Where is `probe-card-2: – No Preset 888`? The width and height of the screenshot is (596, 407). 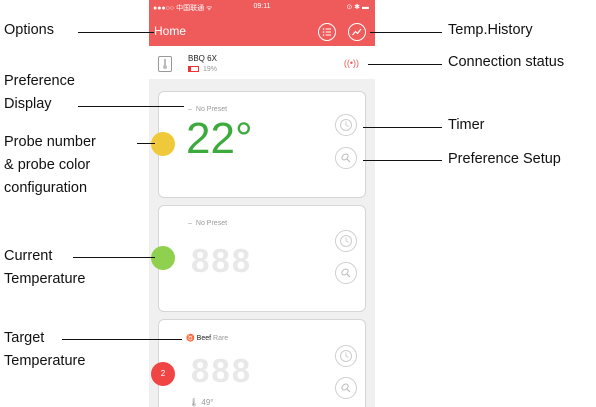 probe-card-2: – No Preset 888 is located at coordinates (258, 258).